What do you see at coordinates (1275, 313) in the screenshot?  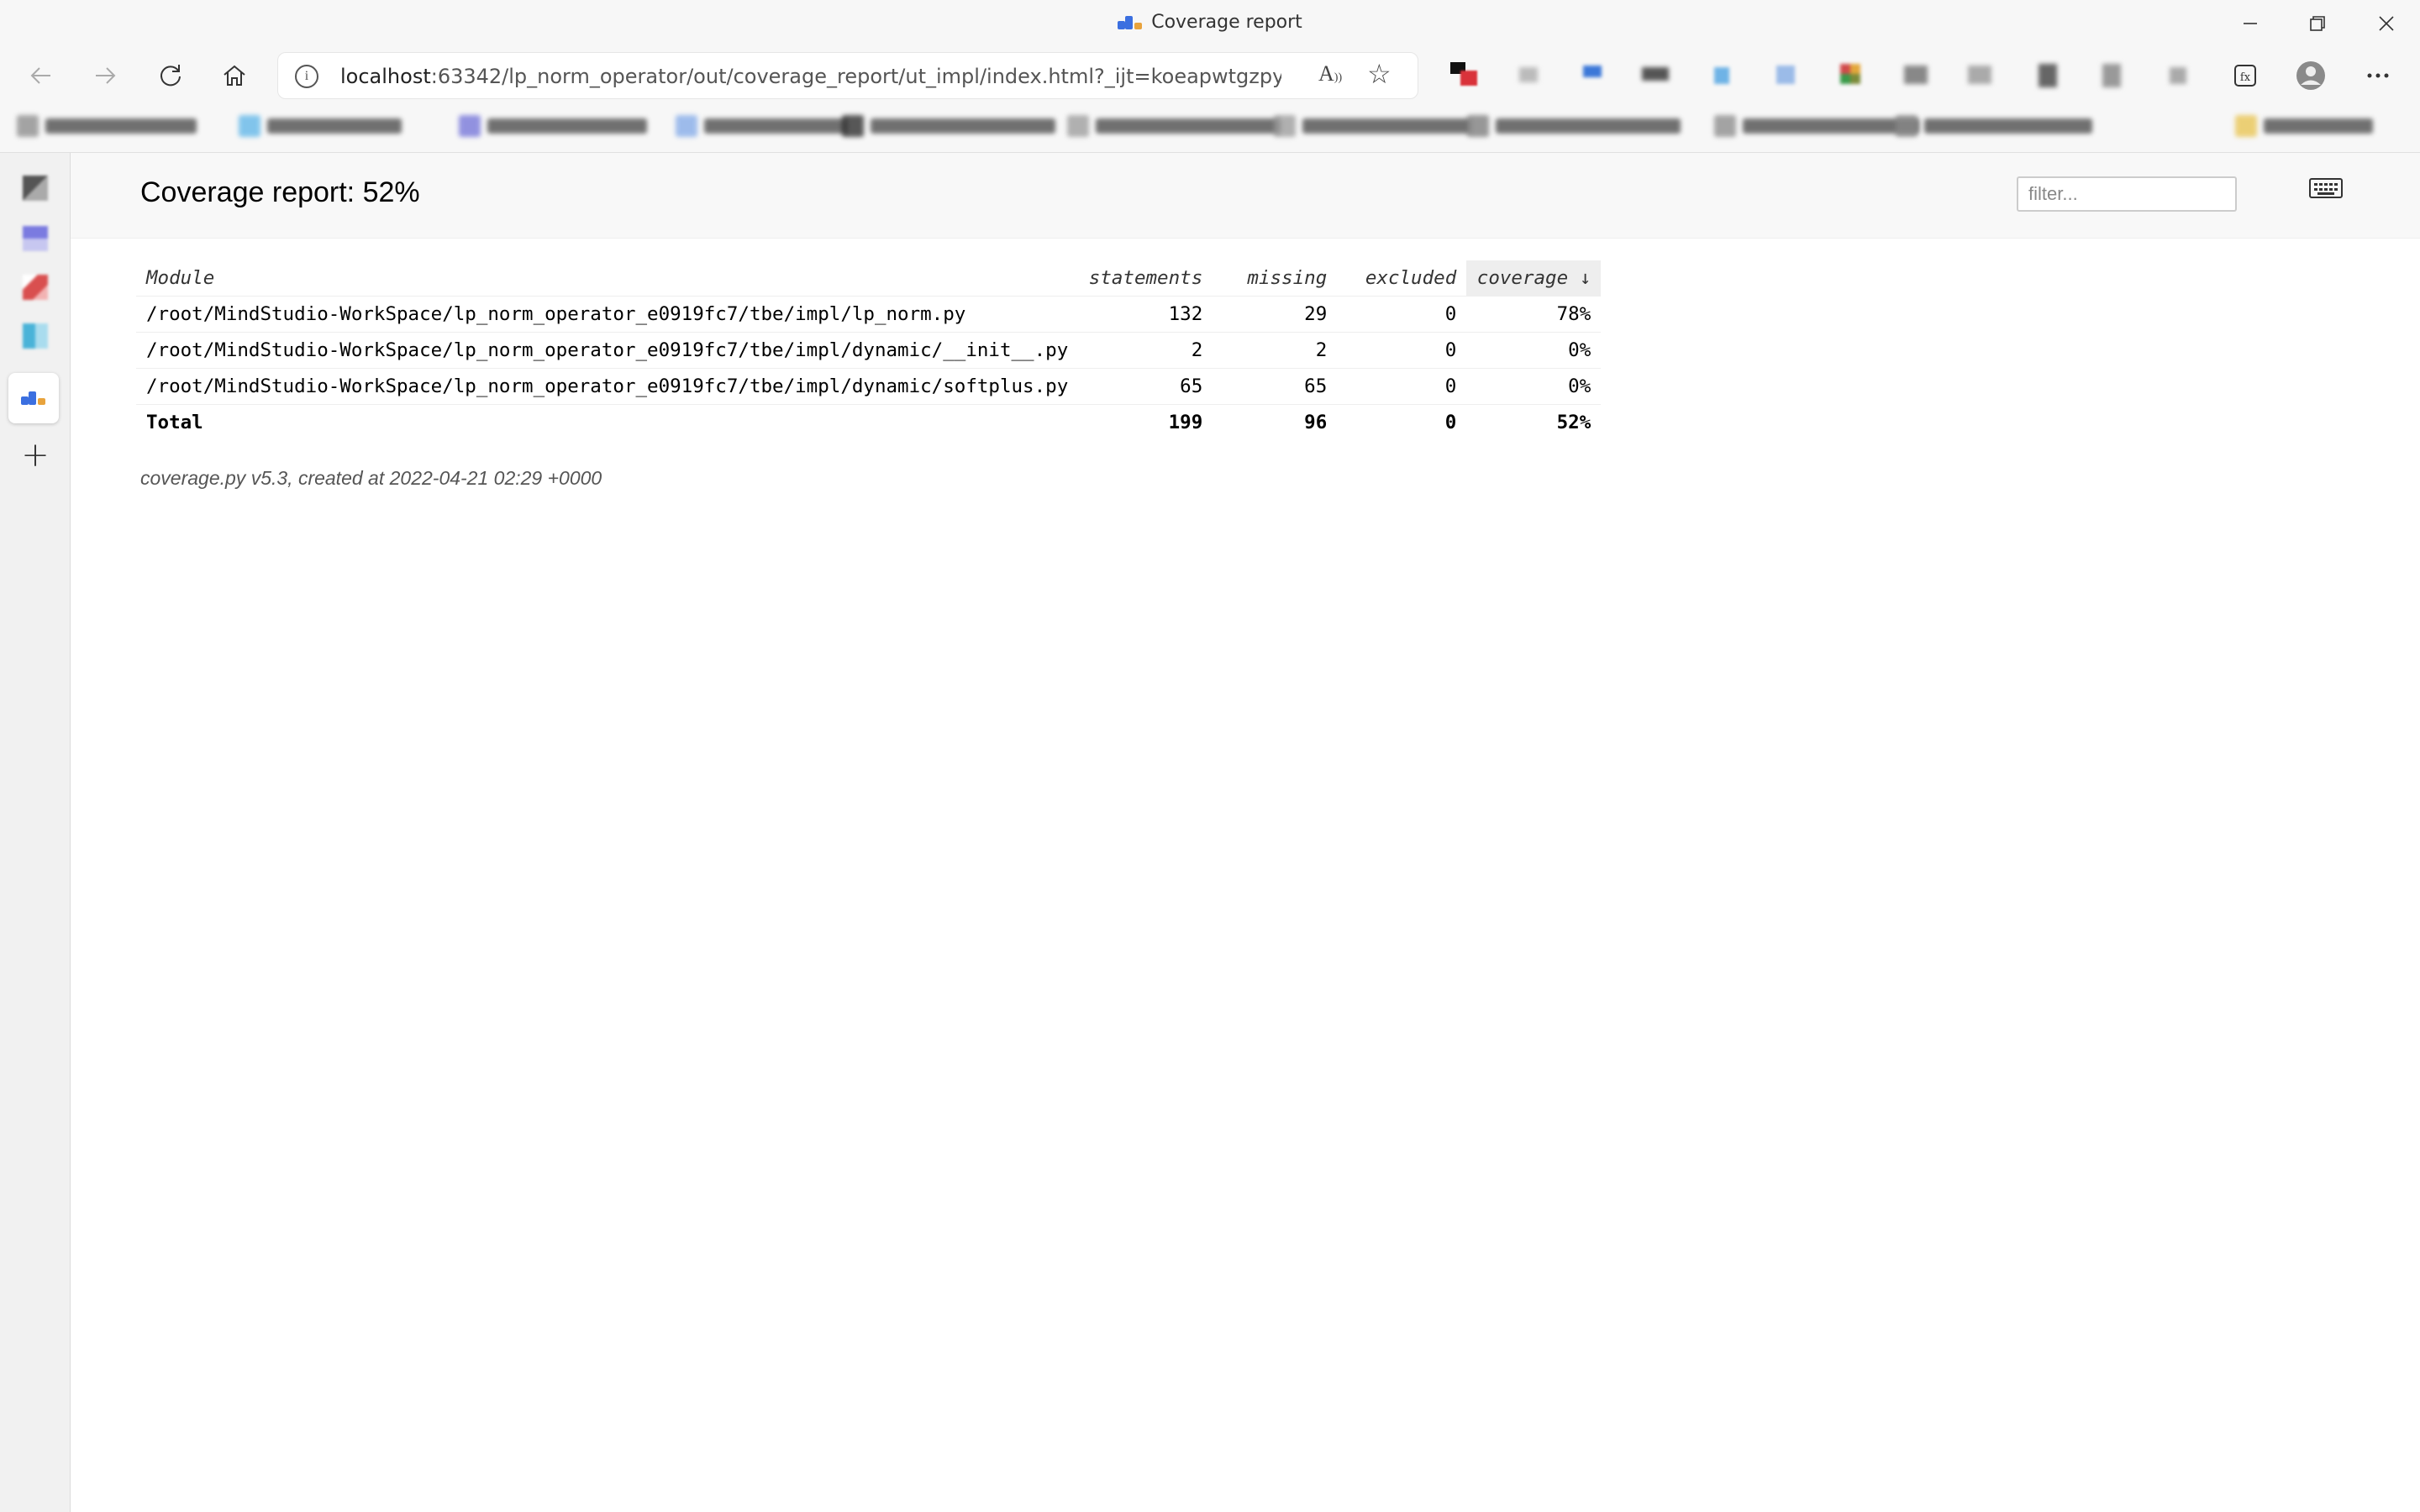 I see `missing-cell: 29` at bounding box center [1275, 313].